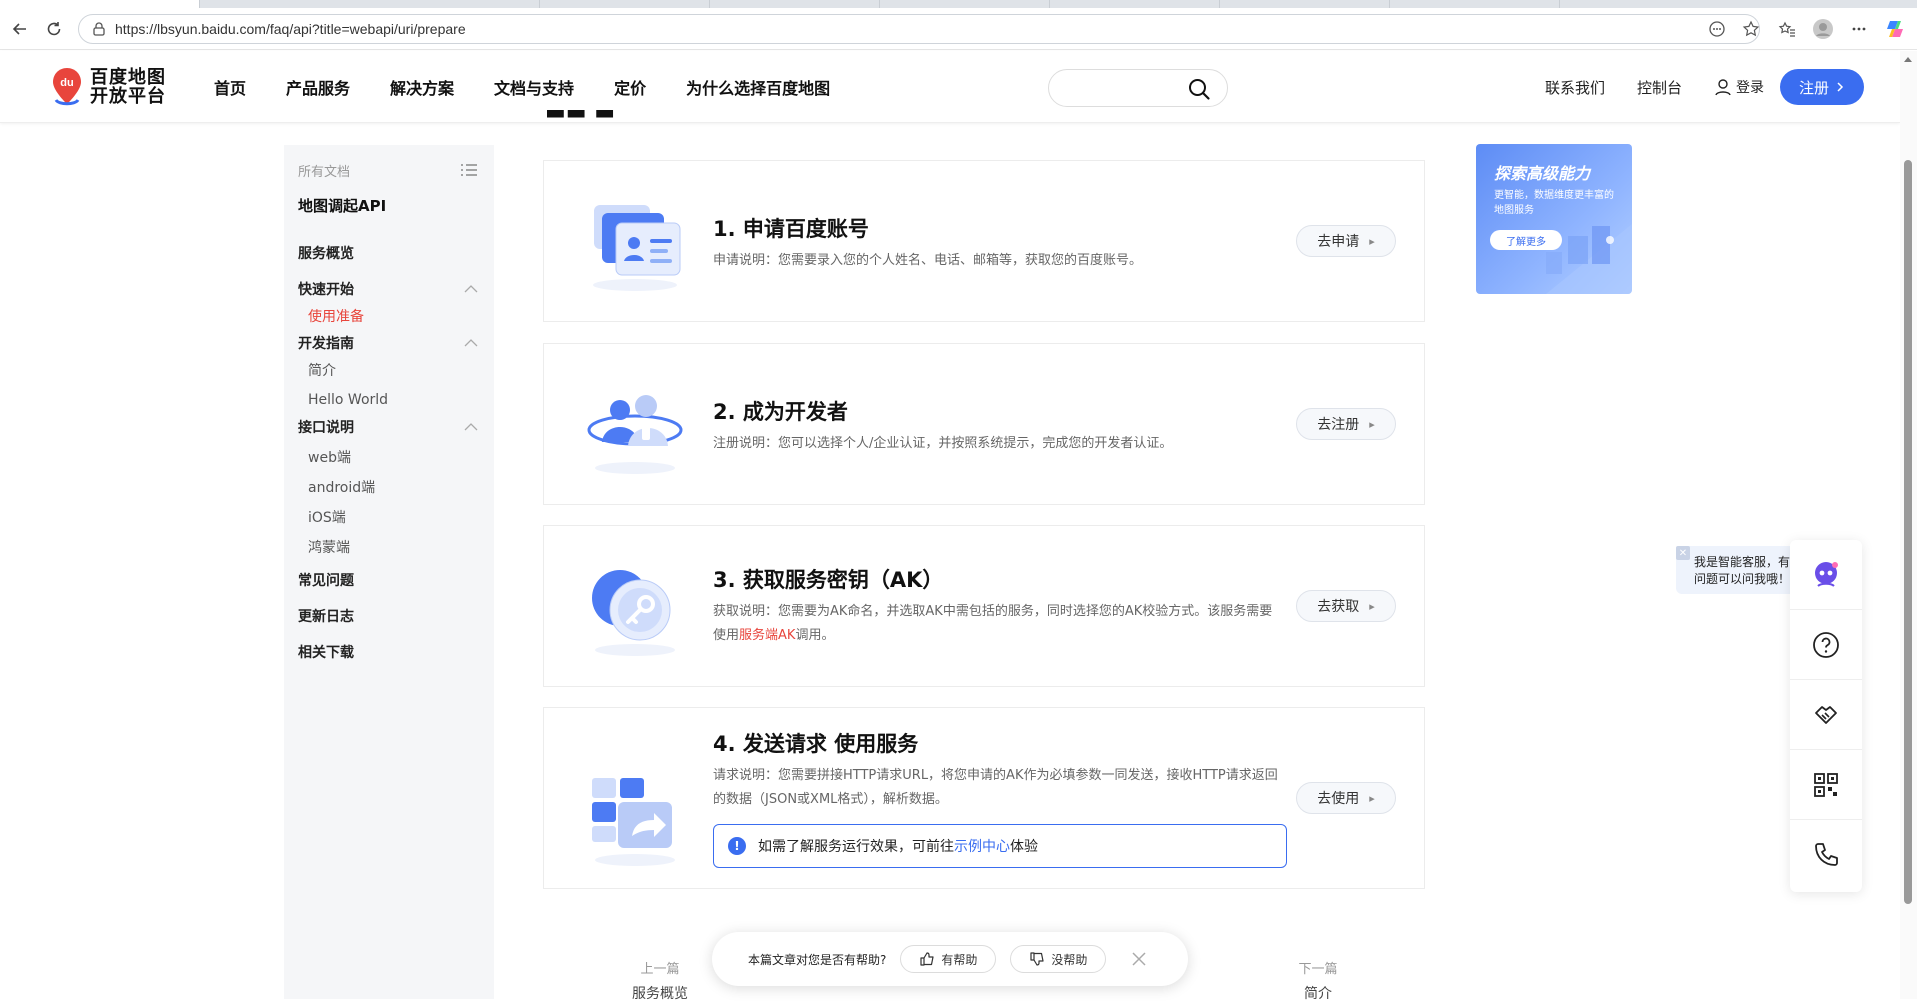 The height and width of the screenshot is (1003, 1917). I want to click on back-icon, so click(20, 29).